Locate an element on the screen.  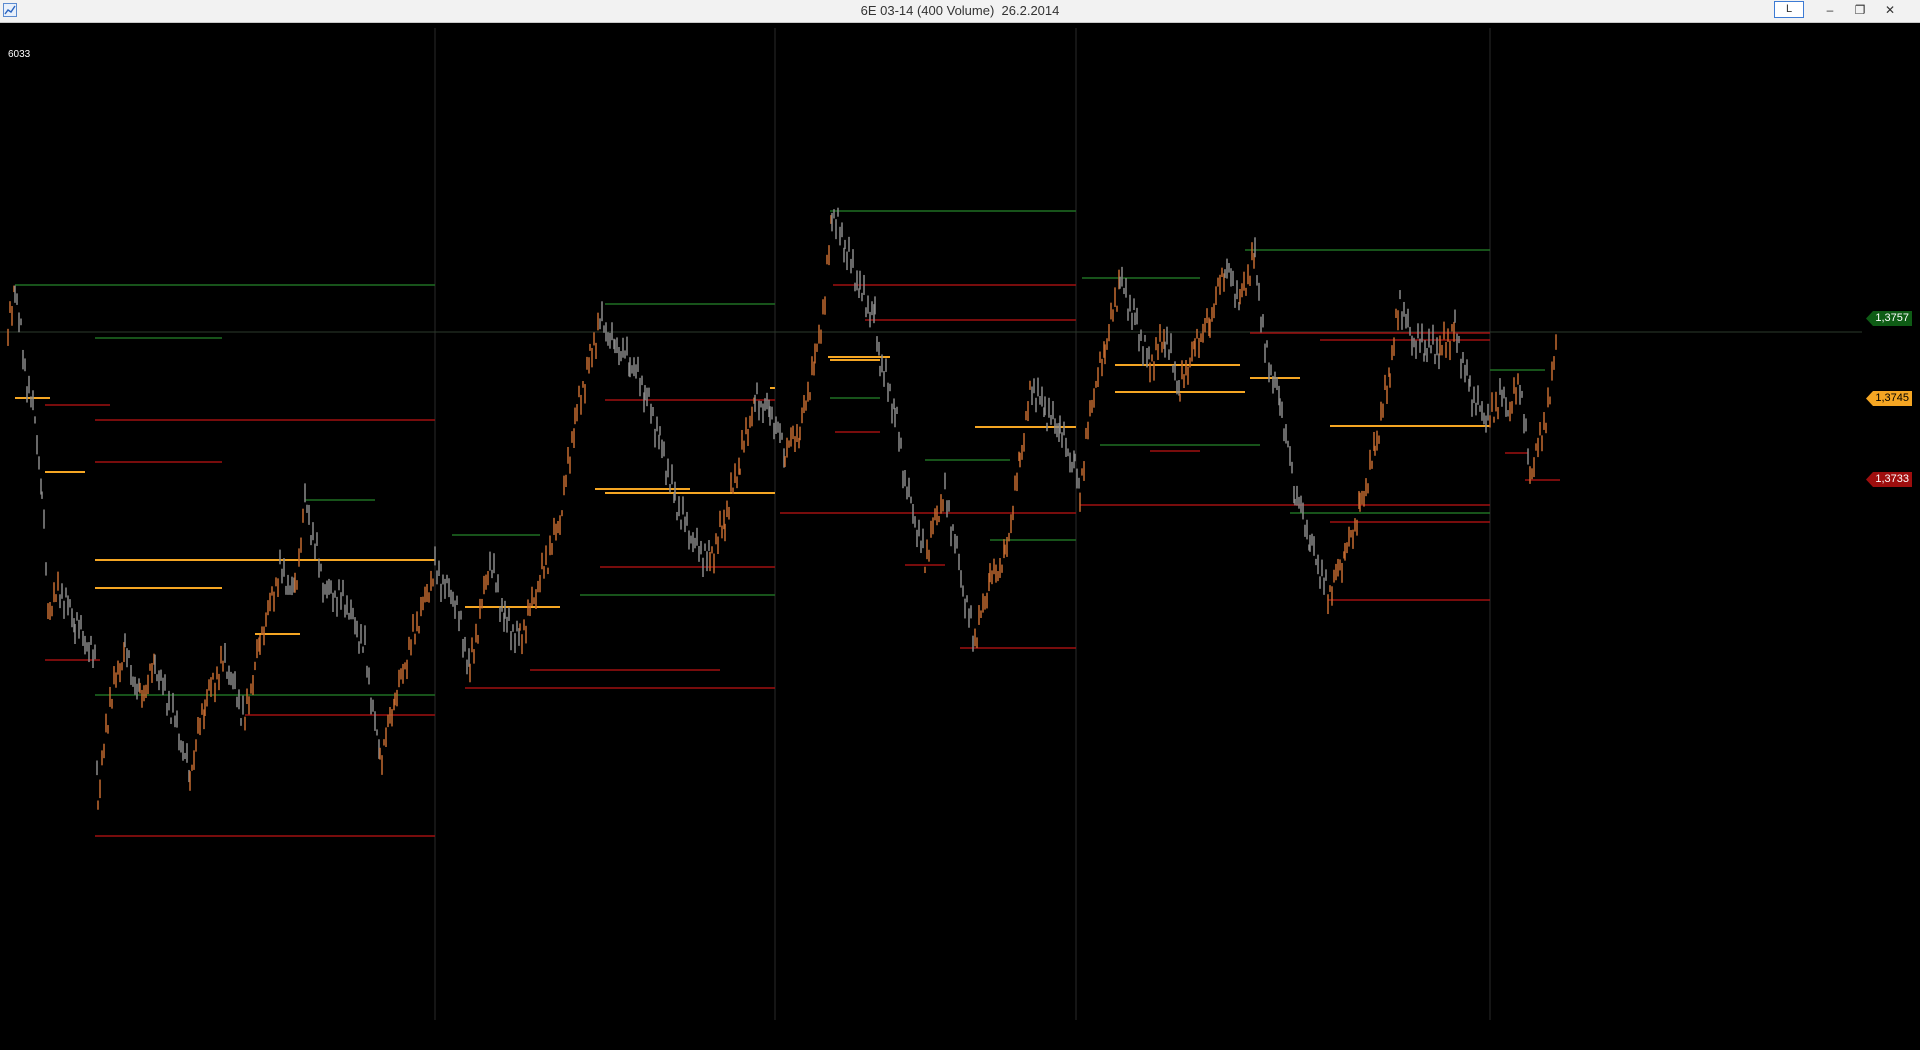
price-tag-high: 1,3757 is located at coordinates (1889, 318).